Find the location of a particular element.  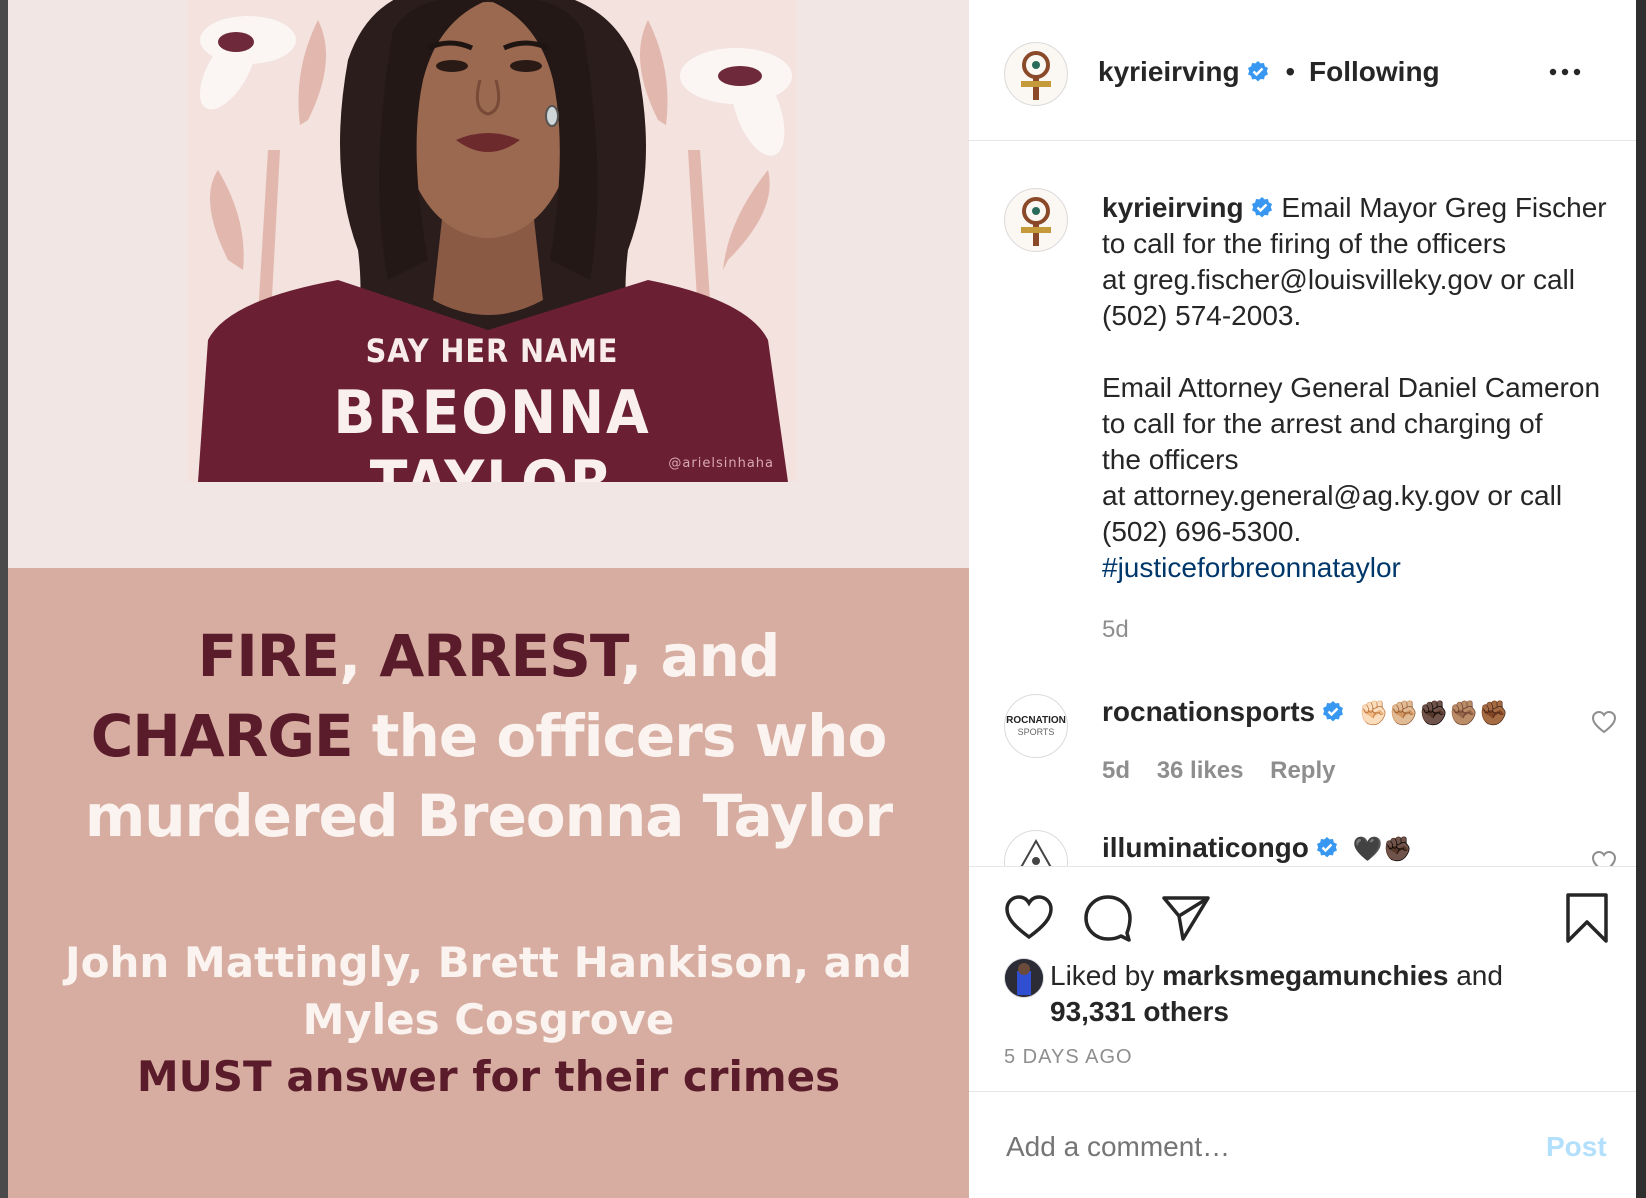

poster-say-her-name: SAY HER NAME is located at coordinates (492, 351).